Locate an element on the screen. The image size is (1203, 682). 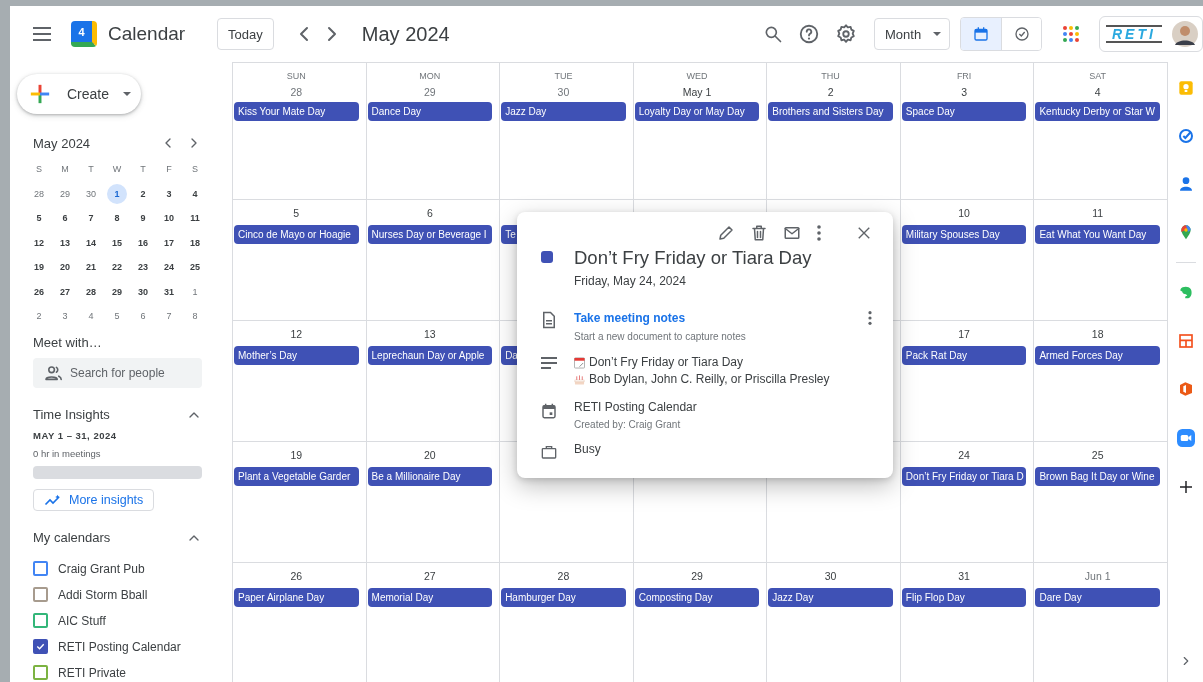
mini-calendar-day: 11 is located at coordinates (195, 218).